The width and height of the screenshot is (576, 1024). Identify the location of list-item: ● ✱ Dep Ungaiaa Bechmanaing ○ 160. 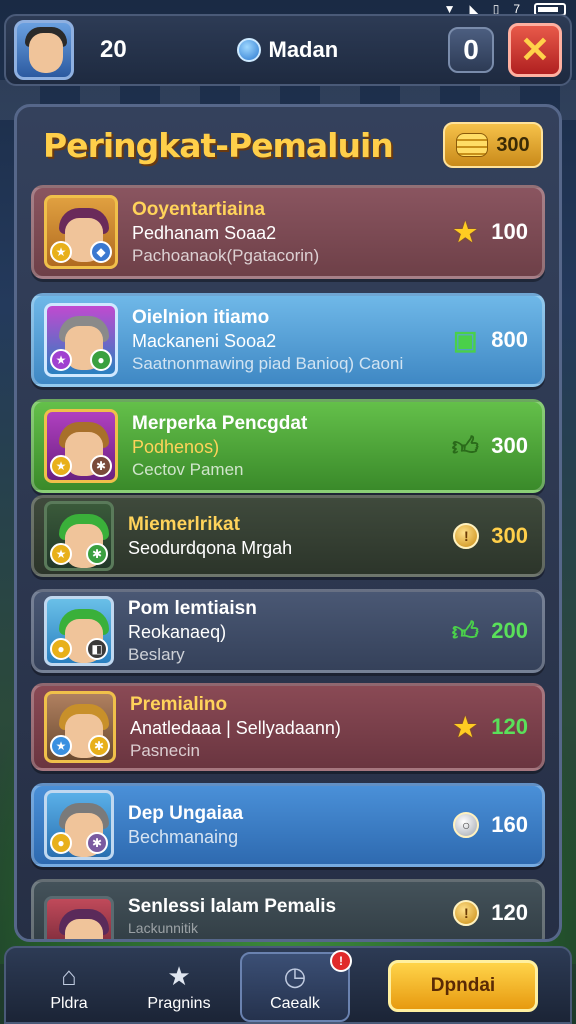
(288, 825).